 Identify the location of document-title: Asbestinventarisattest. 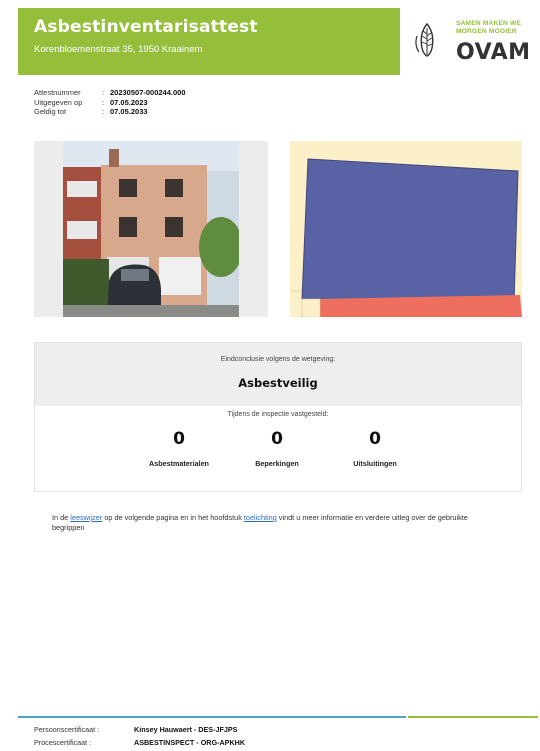
(146, 27).